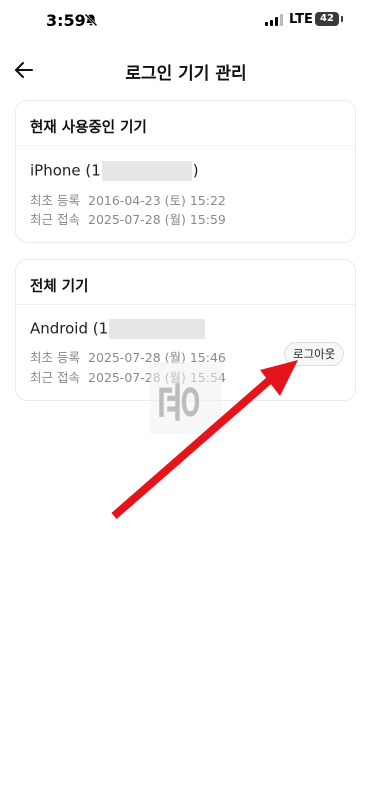 The image size is (372, 800). I want to click on last-access-value: 2025-07-28 (월) 15:59, so click(157, 219).